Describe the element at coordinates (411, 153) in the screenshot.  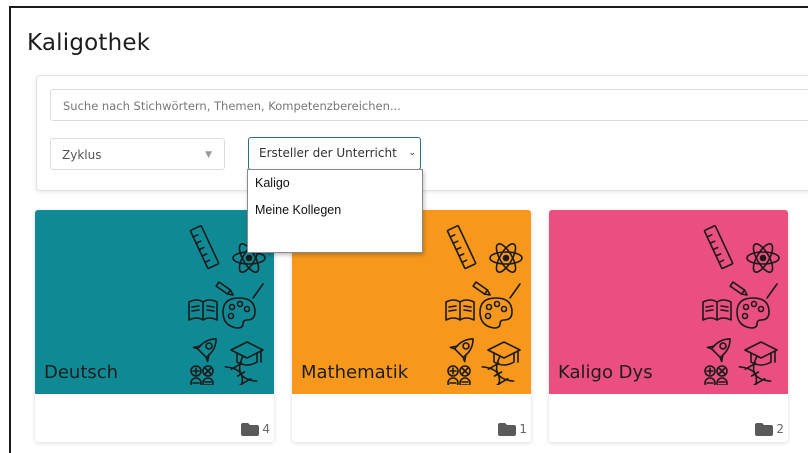
I see `chevron-down-icon: ⌄` at that location.